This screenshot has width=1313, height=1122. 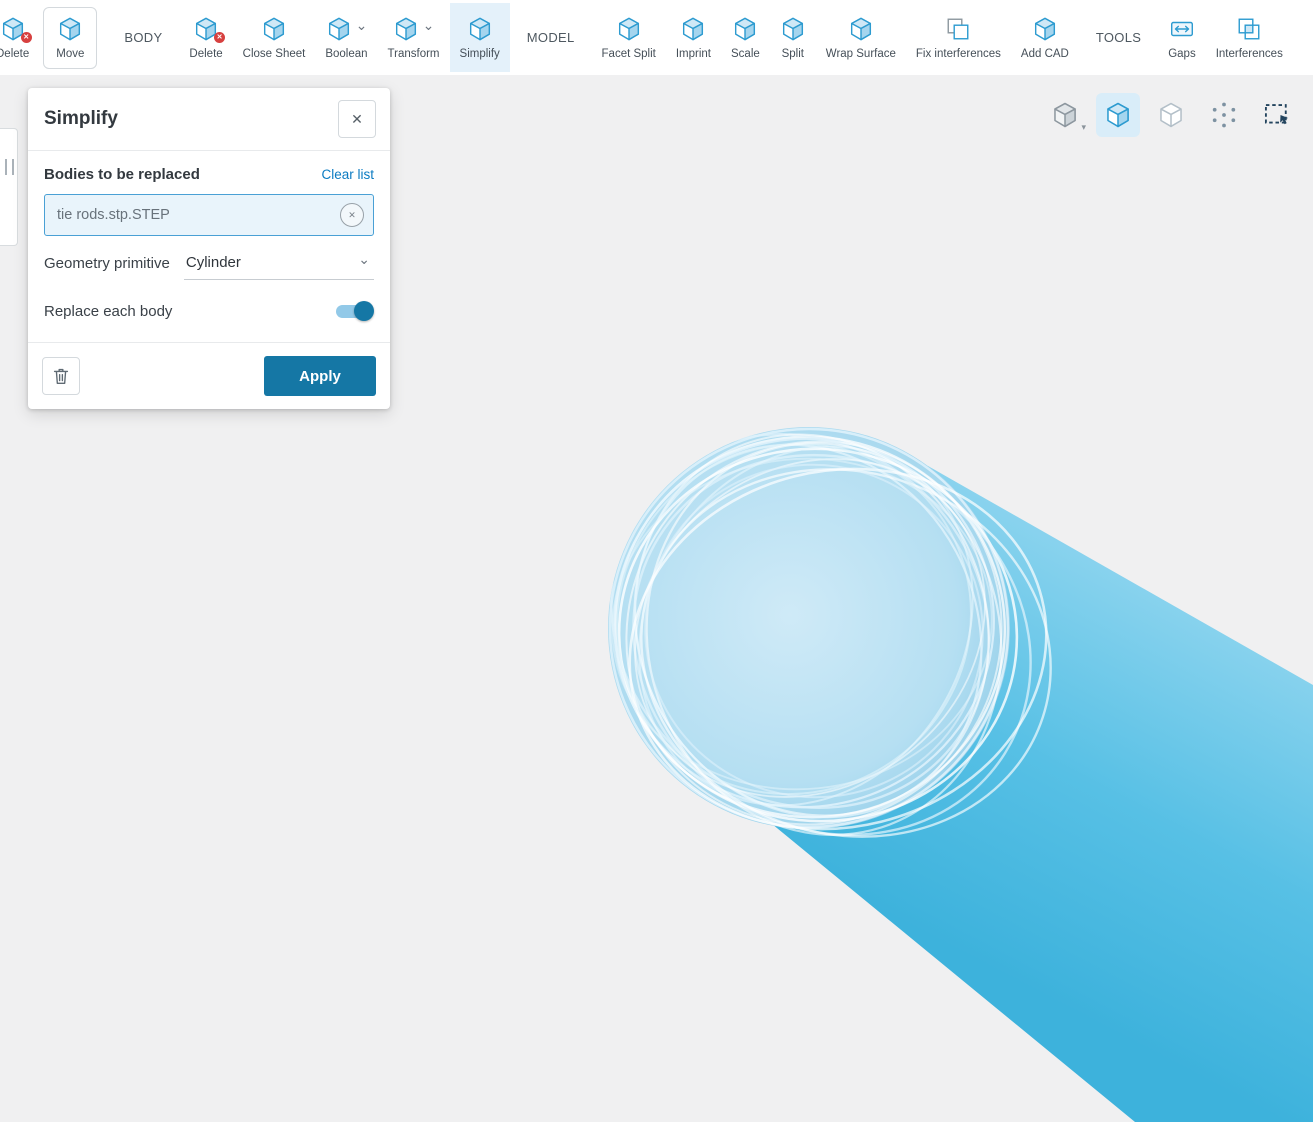 I want to click on box-select-icon, so click(x=1277, y=115).